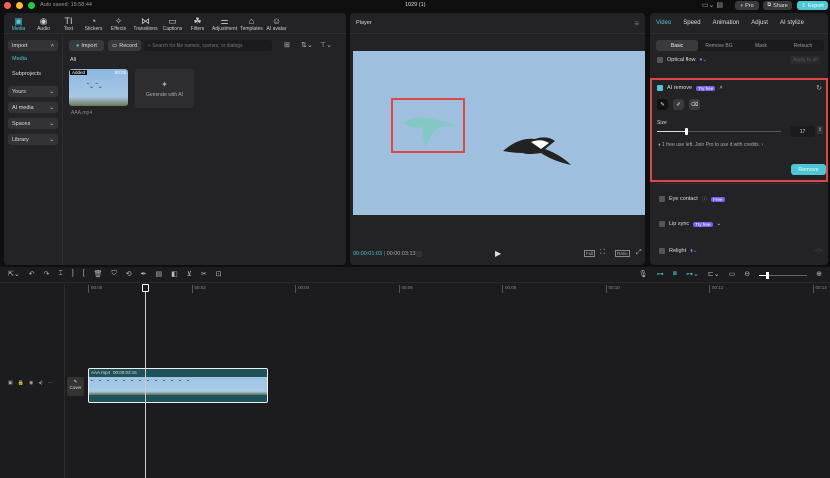 The width and height of the screenshot is (830, 478). What do you see at coordinates (498, 253) in the screenshot?
I see `play-button: ▶` at bounding box center [498, 253].